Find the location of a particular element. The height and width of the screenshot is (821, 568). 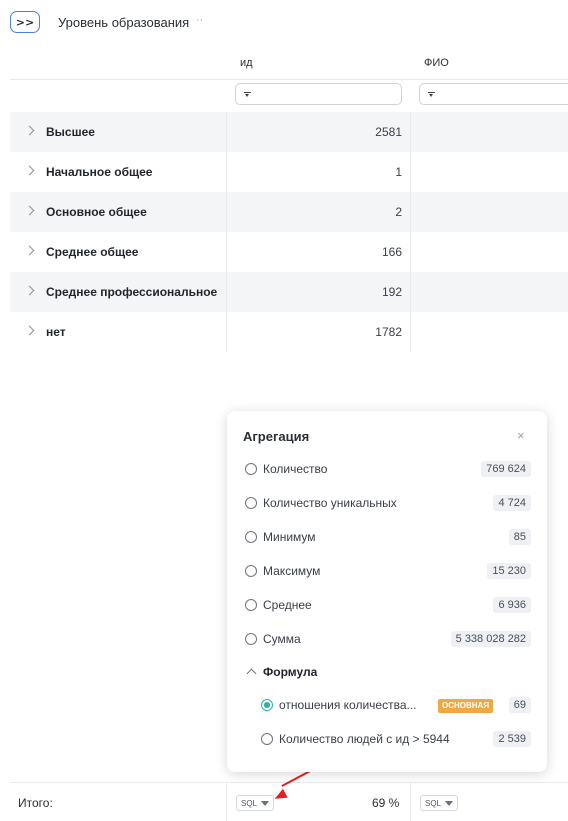

option-label: Сумма is located at coordinates (282, 639).